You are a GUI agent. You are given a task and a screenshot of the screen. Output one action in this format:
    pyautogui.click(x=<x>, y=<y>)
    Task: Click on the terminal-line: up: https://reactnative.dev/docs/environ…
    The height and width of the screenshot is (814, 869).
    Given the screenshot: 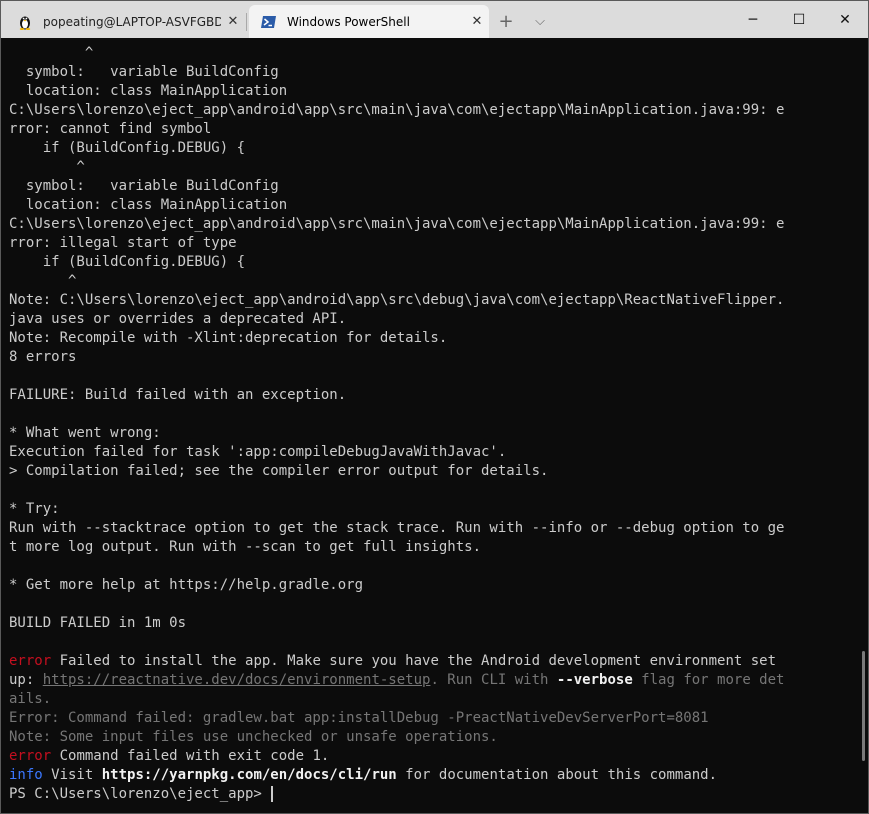 What is the action you would take?
    pyautogui.click(x=434, y=680)
    